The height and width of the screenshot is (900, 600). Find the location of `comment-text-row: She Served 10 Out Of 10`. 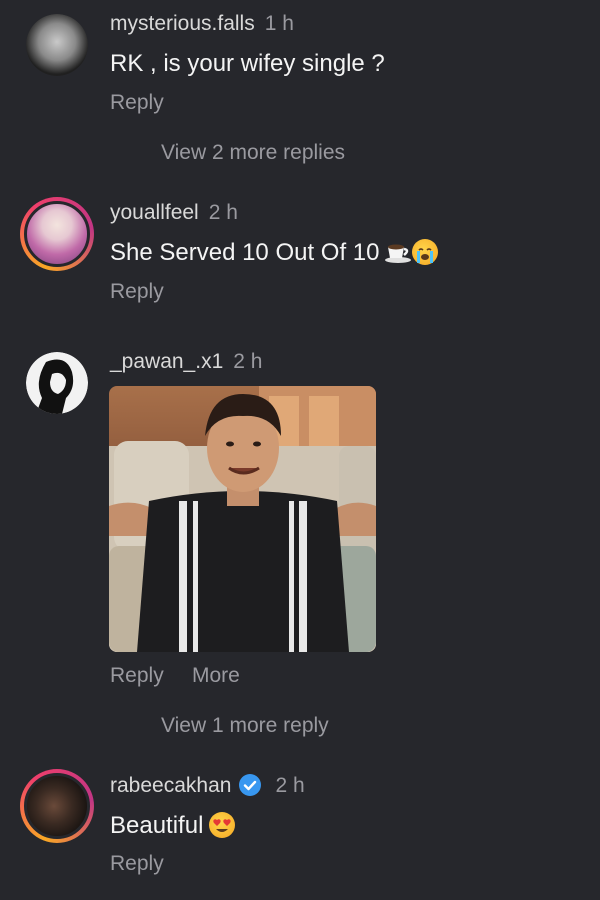

comment-text-row: She Served 10 Out Of 10 is located at coordinates (274, 253).